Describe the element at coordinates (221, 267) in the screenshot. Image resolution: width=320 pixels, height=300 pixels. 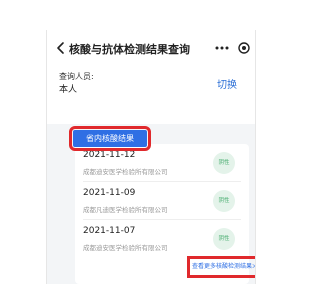
I see `view-more-results-link: 查看更多核酸检测结果>>` at that location.